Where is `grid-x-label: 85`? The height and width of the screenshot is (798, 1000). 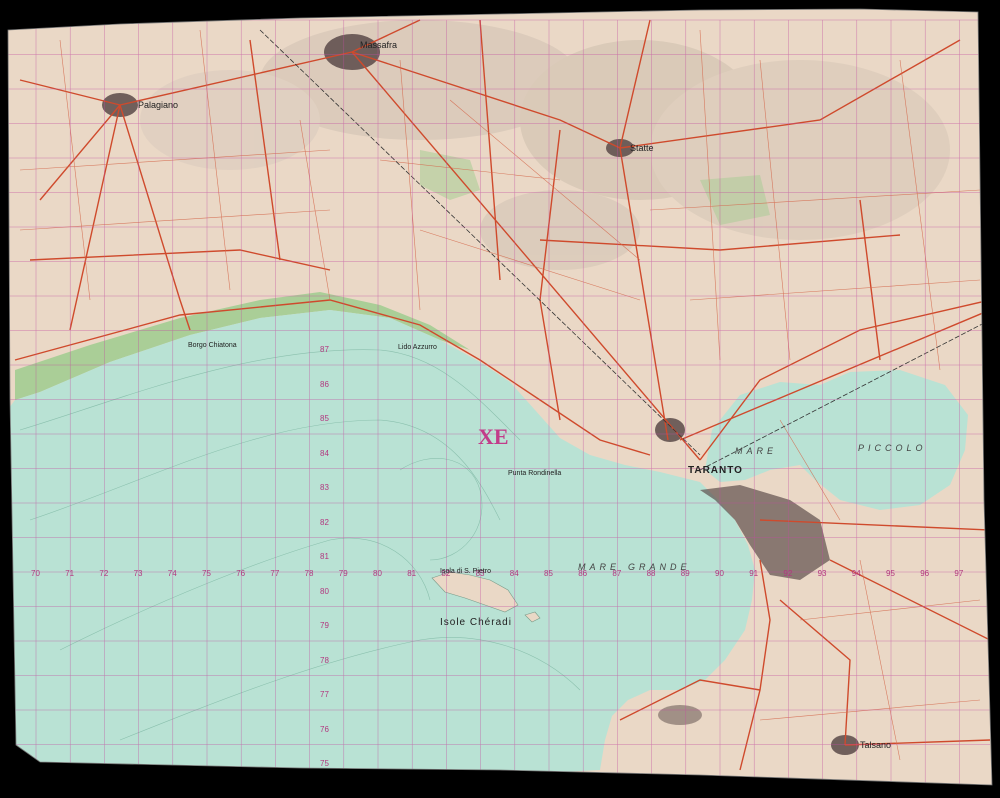 grid-x-label: 85 is located at coordinates (548, 573).